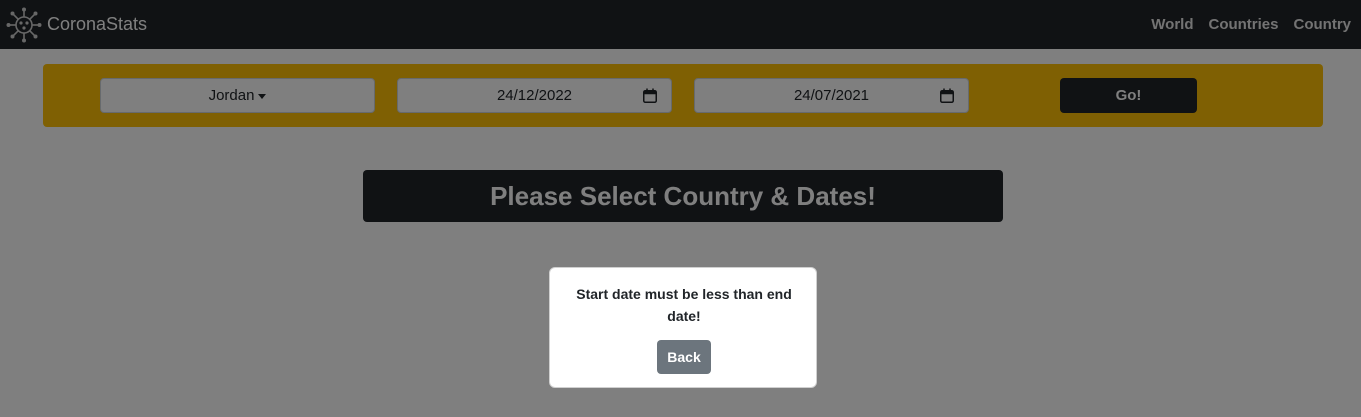  Describe the element at coordinates (684, 357) in the screenshot. I see `back-button: Back` at that location.